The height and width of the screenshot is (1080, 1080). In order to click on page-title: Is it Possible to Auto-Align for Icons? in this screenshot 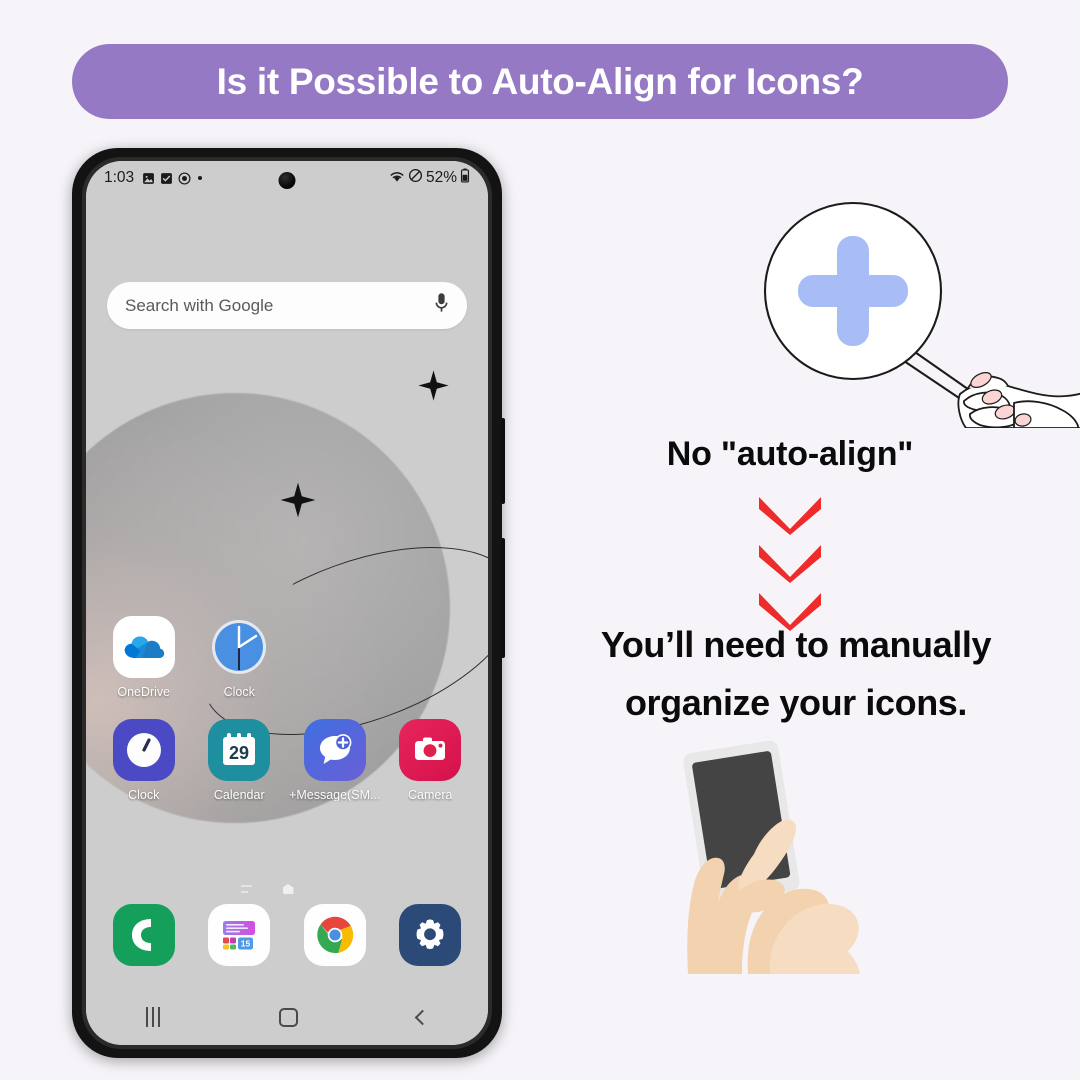, I will do `click(540, 81)`.